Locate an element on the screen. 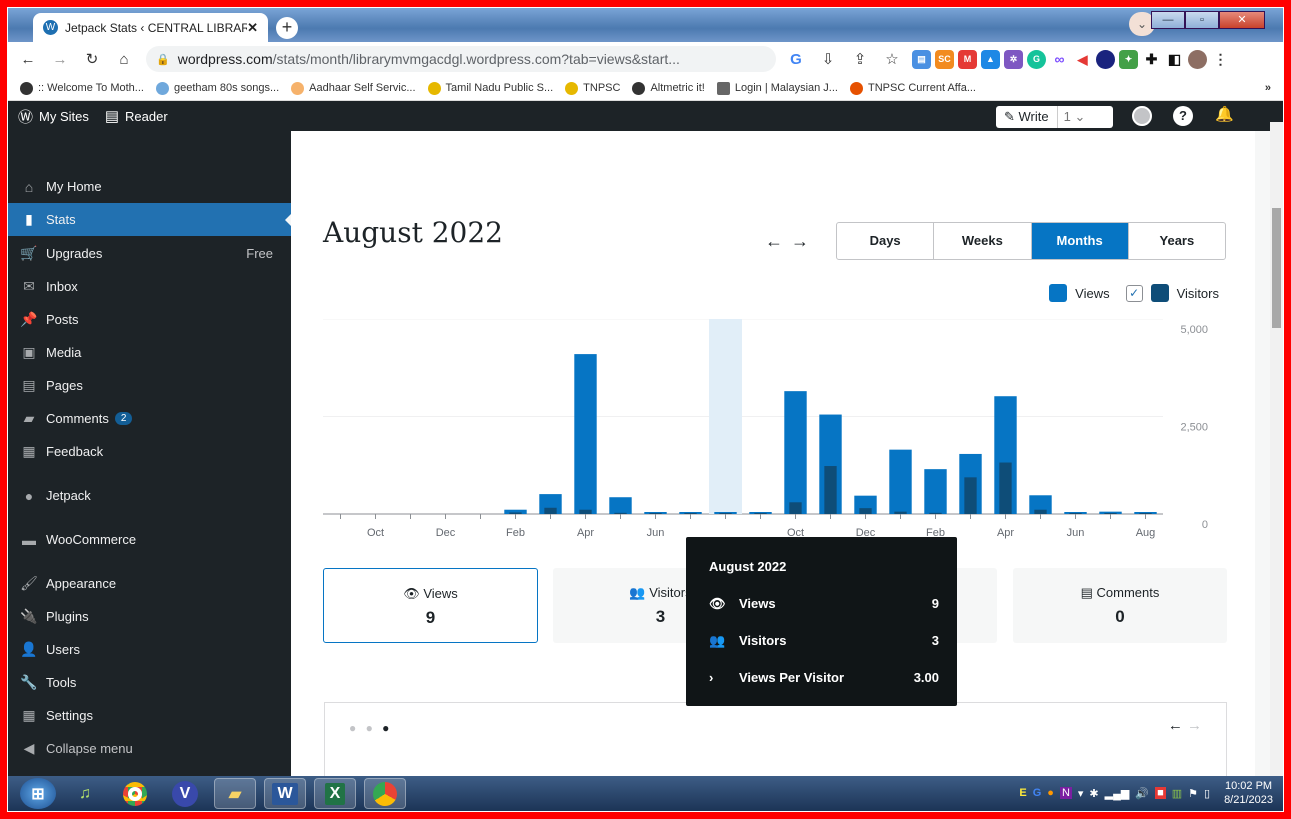  sidebar-item-feedback: ▦ Feedback is located at coordinates (149, 451).